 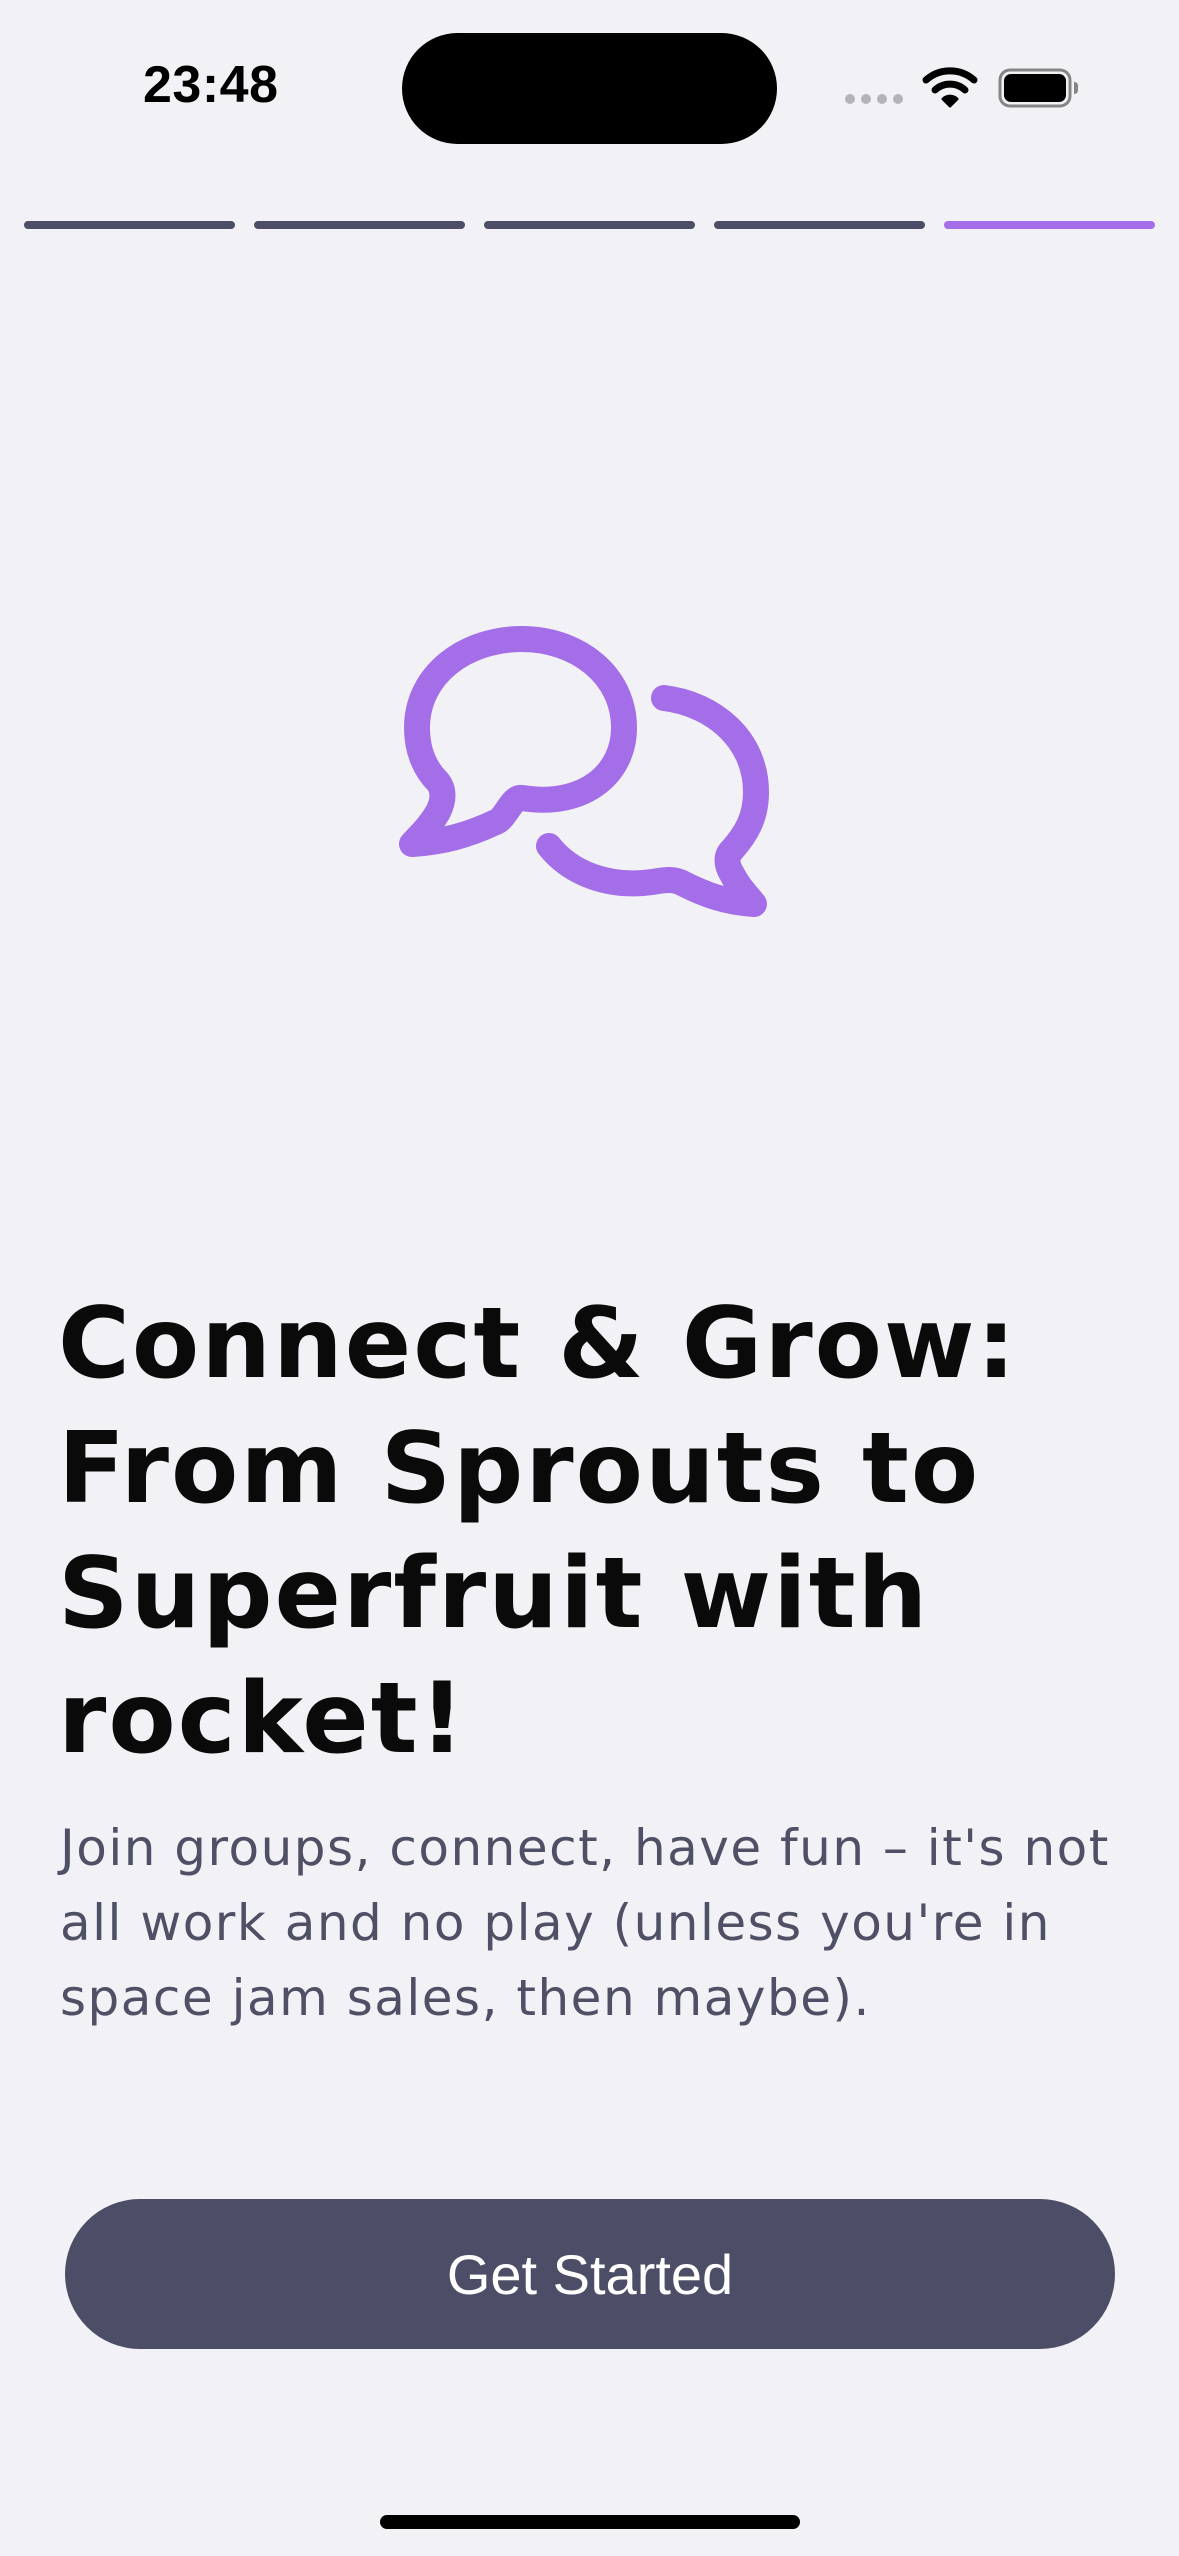 What do you see at coordinates (590, 2522) in the screenshot?
I see `home-indicator` at bounding box center [590, 2522].